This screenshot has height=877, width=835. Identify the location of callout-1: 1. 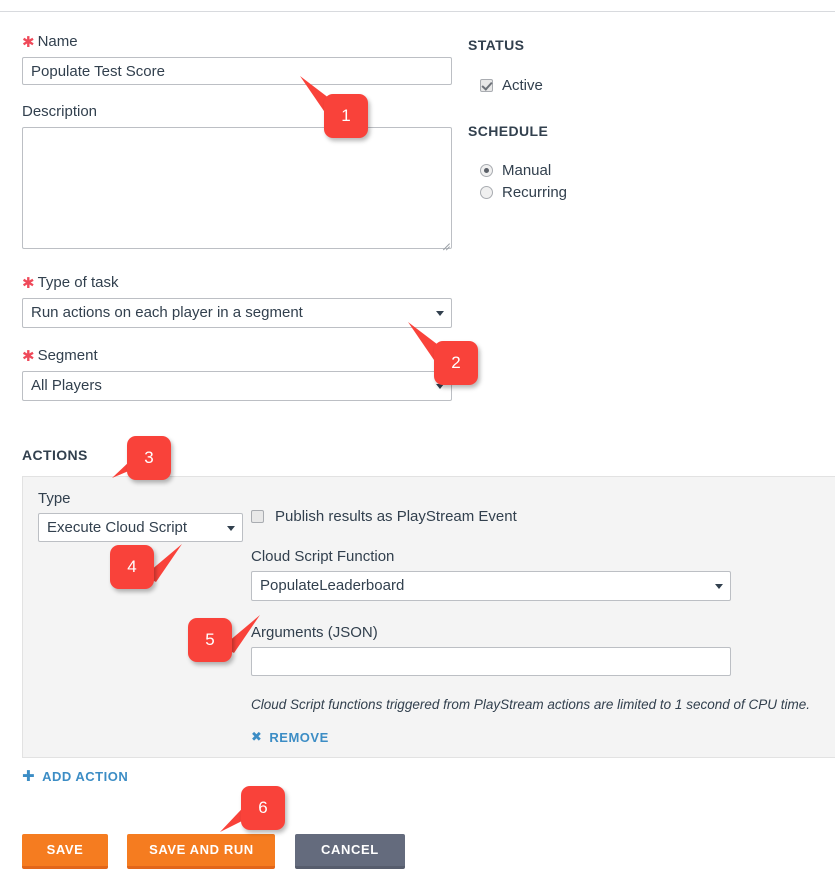
(346, 116).